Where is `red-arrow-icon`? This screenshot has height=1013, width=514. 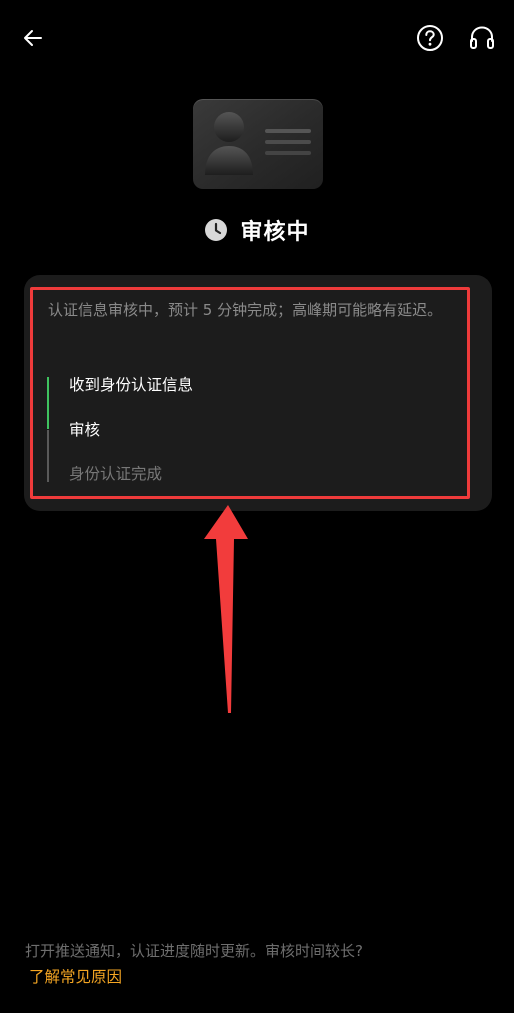
red-arrow-icon is located at coordinates (226, 609).